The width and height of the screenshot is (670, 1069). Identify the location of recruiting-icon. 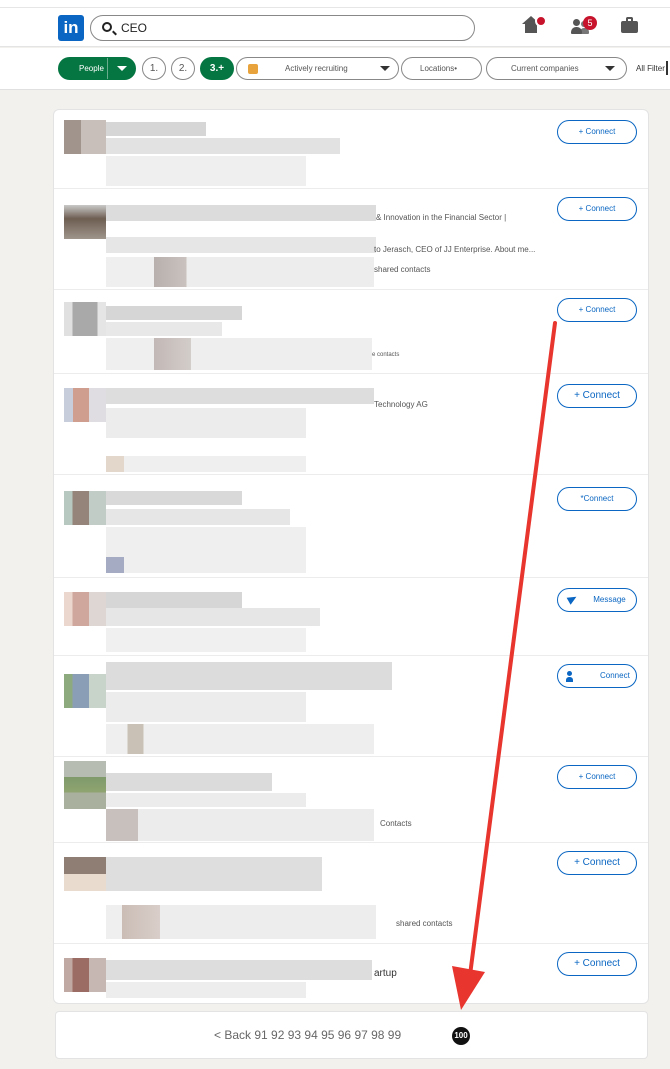
(253, 69).